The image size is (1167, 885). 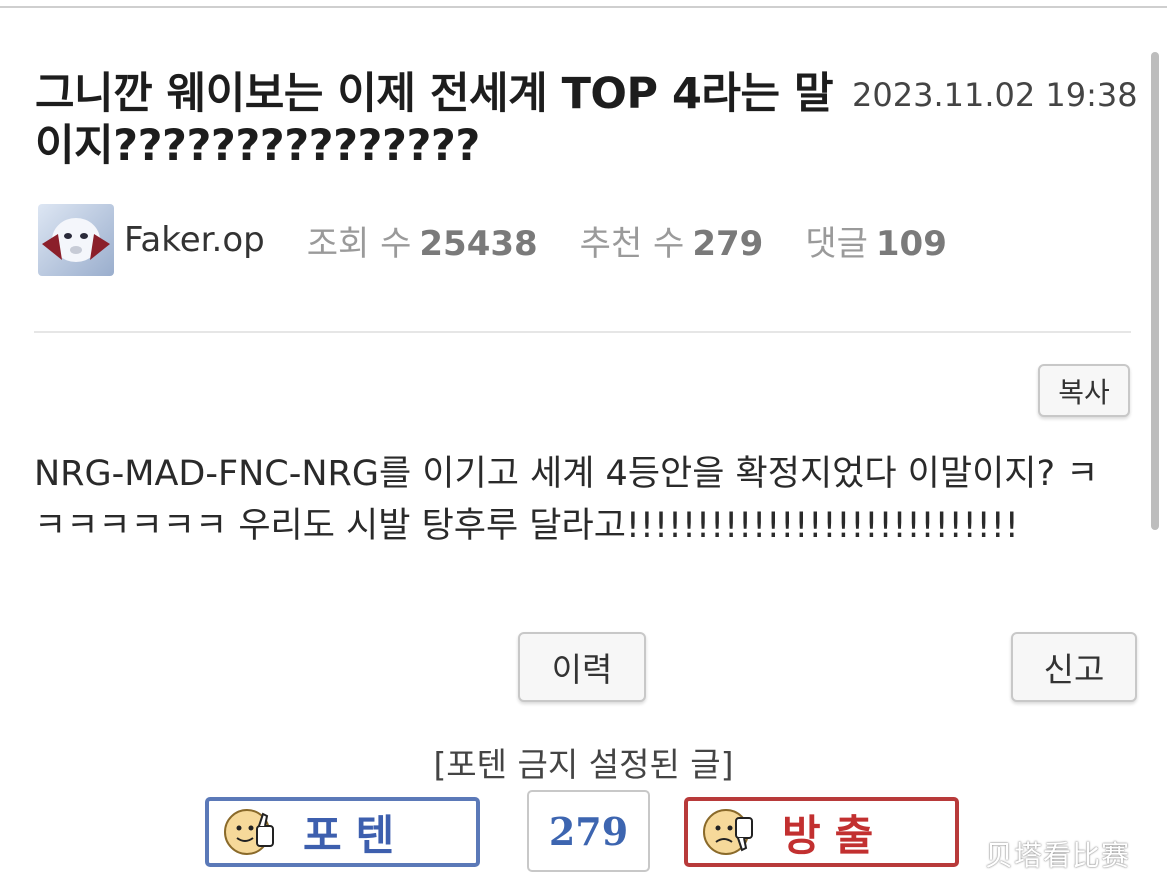 I want to click on thumbs-down-face-icon, so click(x=728, y=832).